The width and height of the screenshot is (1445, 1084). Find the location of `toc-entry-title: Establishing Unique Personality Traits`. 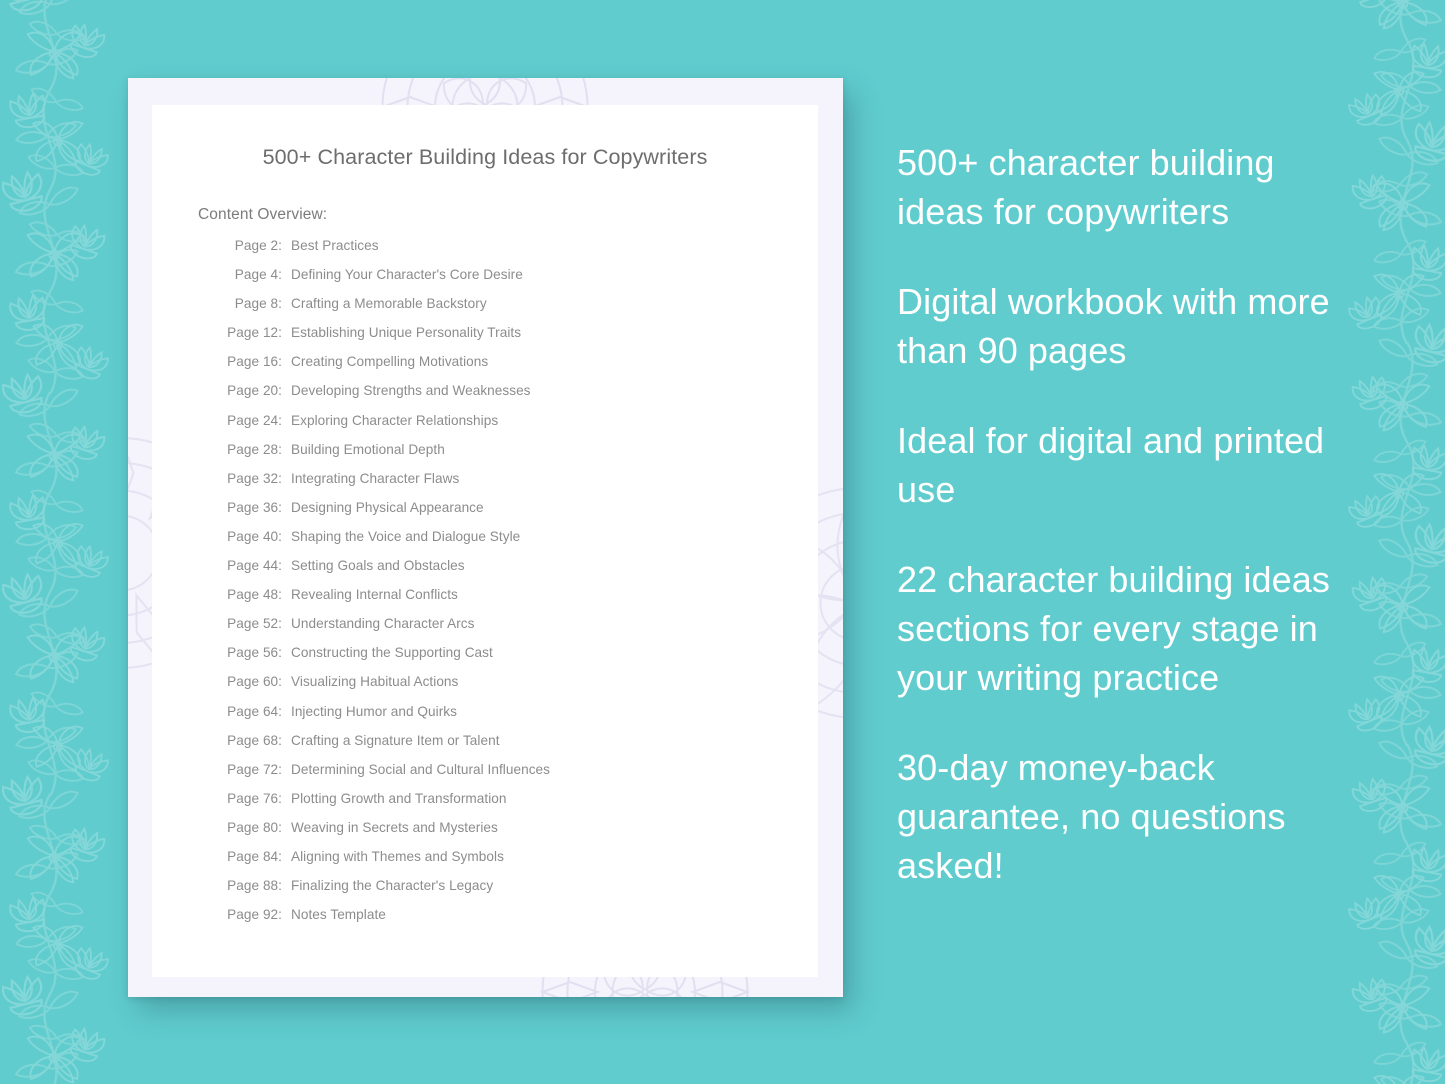

toc-entry-title: Establishing Unique Personality Traits is located at coordinates (406, 333).